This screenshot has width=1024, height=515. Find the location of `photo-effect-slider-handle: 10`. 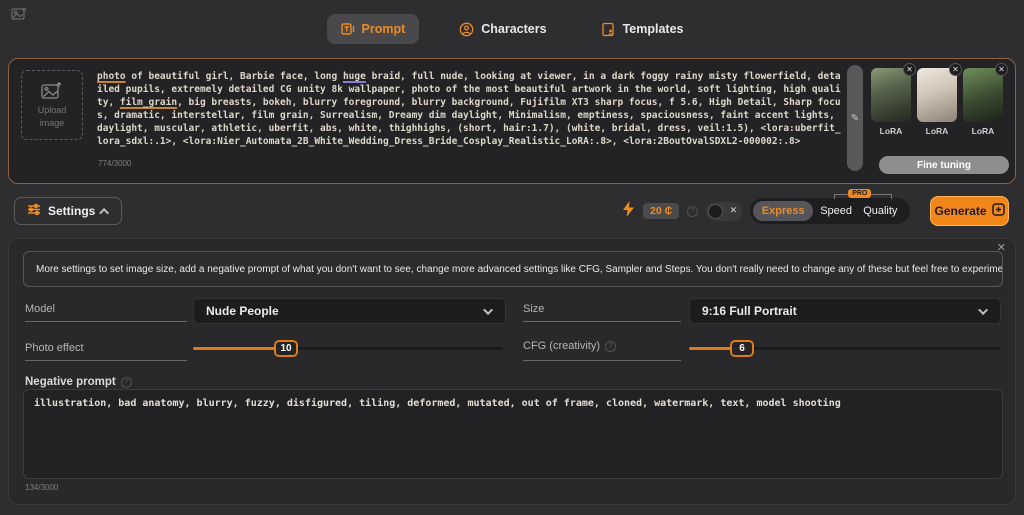

photo-effect-slider-handle: 10 is located at coordinates (286, 348).